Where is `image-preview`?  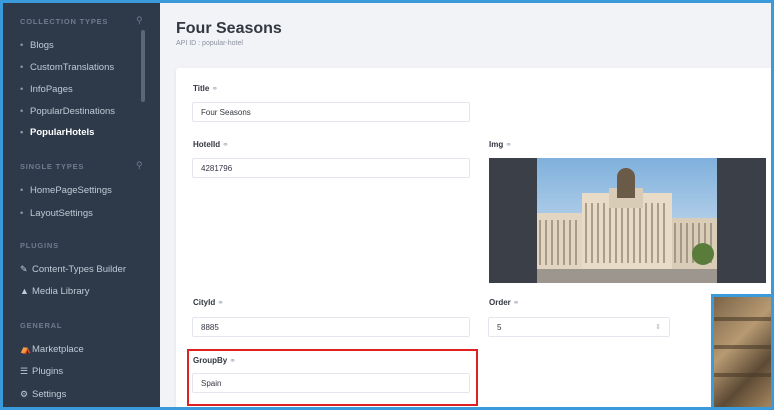 image-preview is located at coordinates (627, 220).